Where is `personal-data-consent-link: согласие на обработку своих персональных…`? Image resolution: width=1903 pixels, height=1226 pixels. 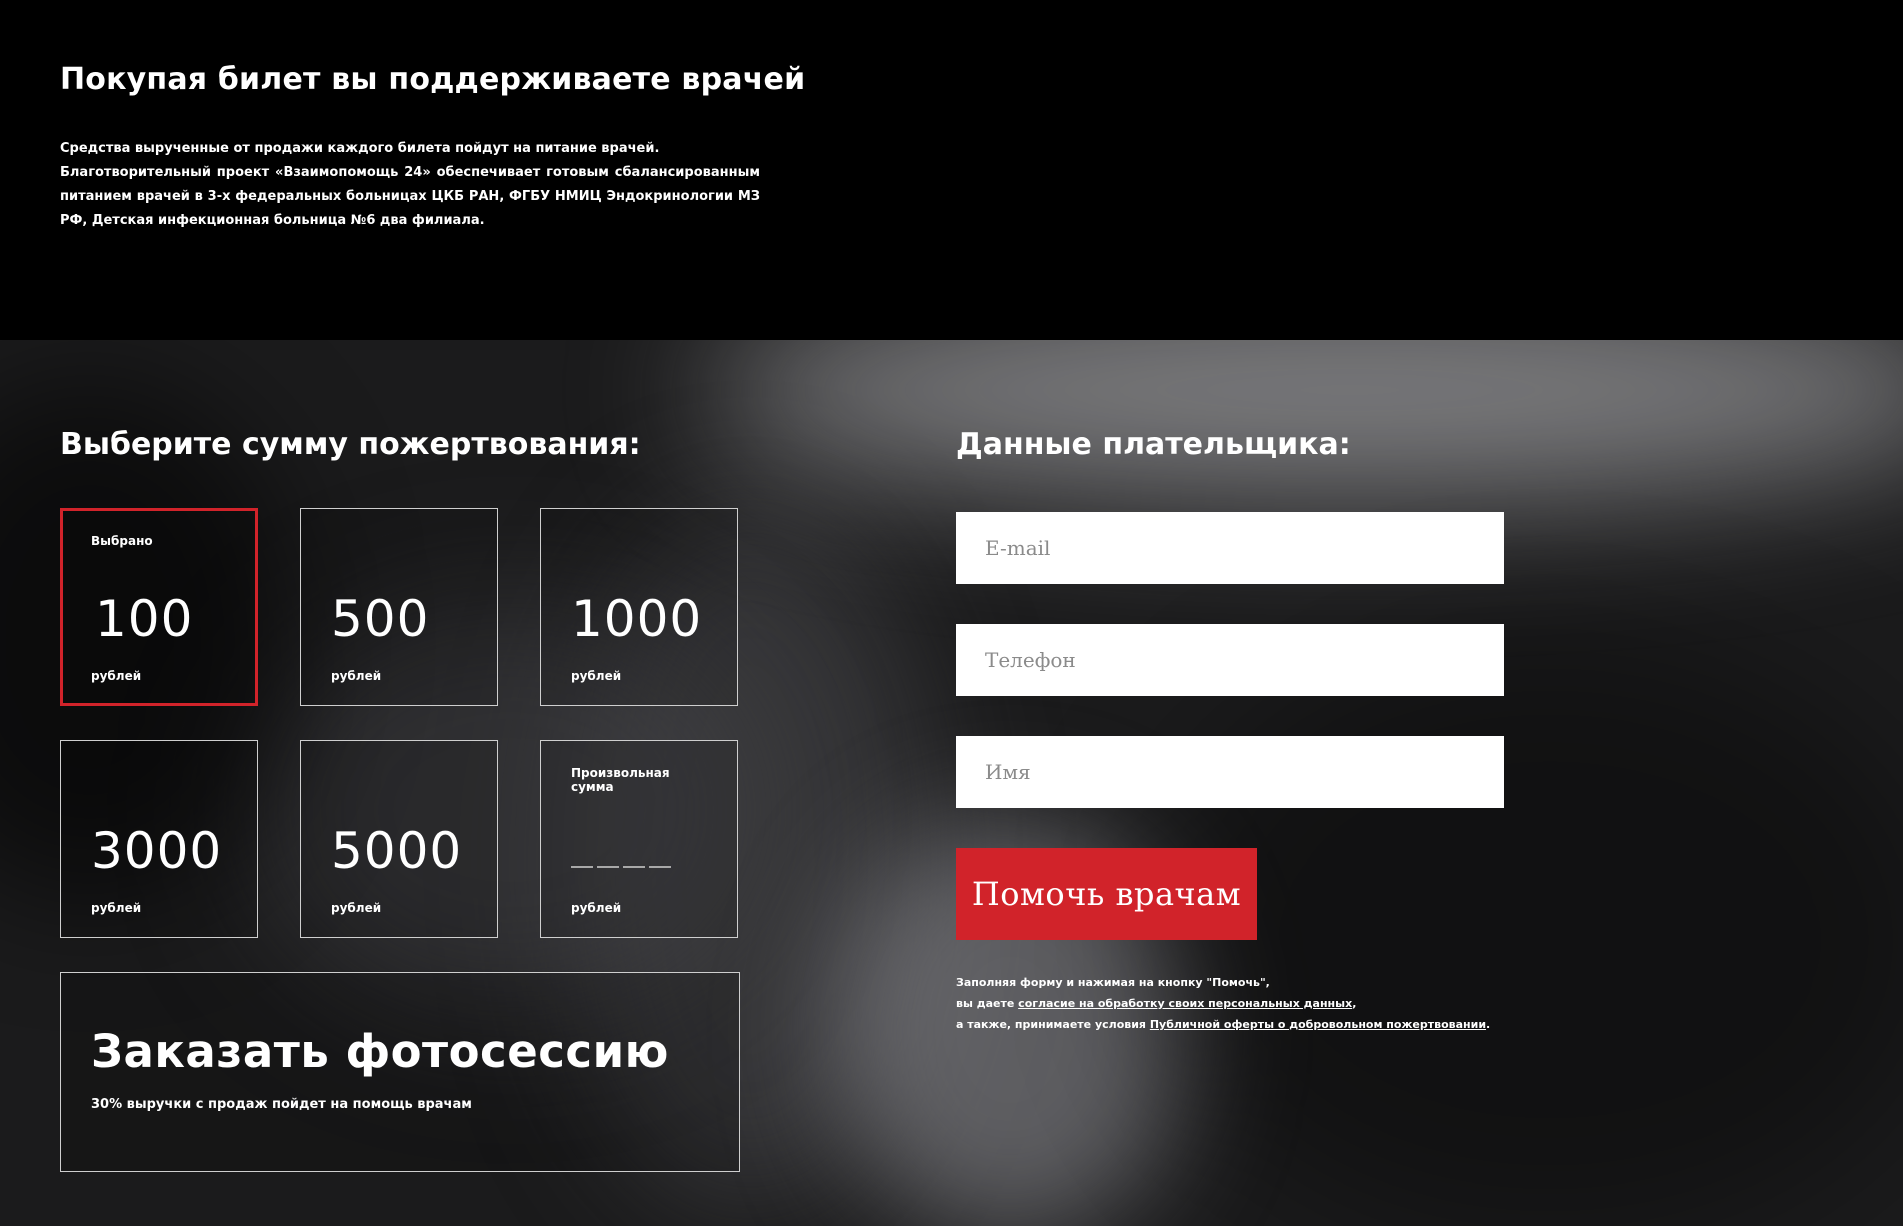
personal-data-consent-link: согласие на обработку своих персональных… is located at coordinates (1185, 1003).